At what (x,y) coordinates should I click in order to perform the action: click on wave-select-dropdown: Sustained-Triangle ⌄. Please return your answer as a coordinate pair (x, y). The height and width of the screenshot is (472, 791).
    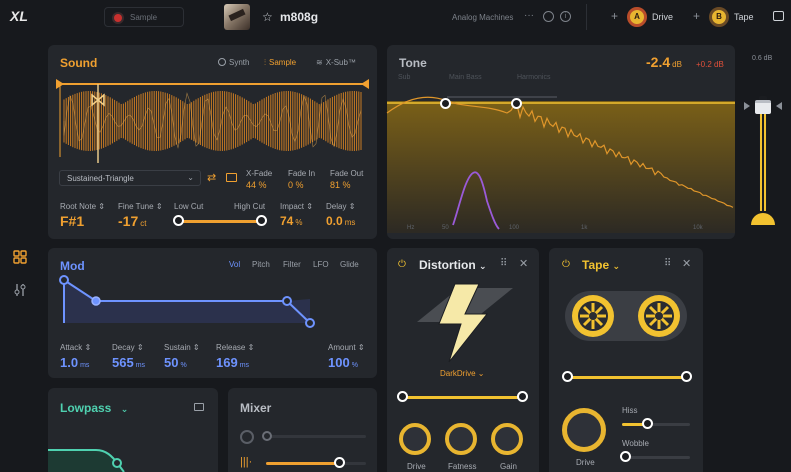
    Looking at the image, I should click on (130, 178).